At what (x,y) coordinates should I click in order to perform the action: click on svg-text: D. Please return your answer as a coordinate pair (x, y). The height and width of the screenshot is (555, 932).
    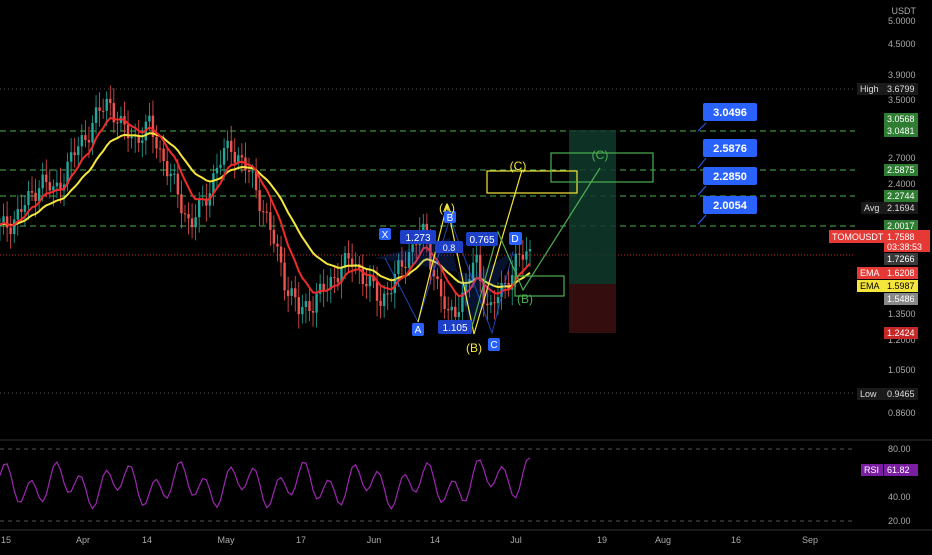
    Looking at the image, I should click on (514, 239).